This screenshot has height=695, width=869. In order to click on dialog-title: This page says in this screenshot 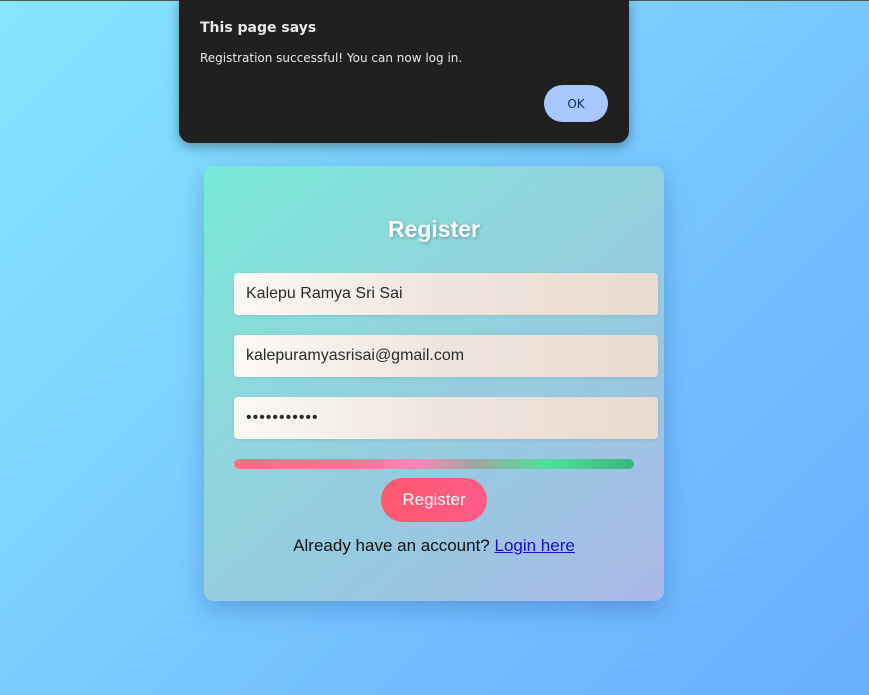, I will do `click(258, 28)`.